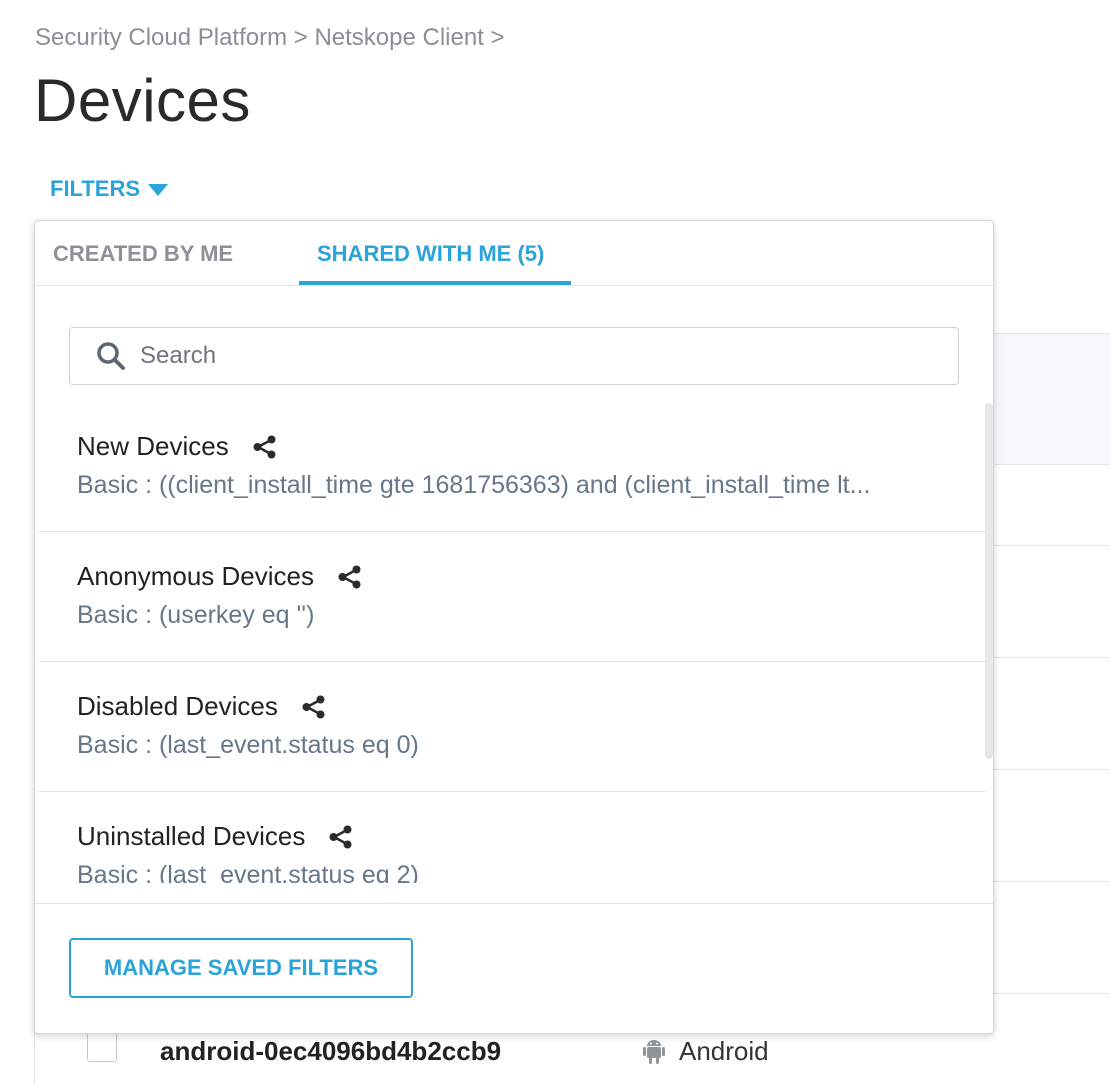  Describe the element at coordinates (724, 1051) in the screenshot. I see `device-os-label: Android` at that location.